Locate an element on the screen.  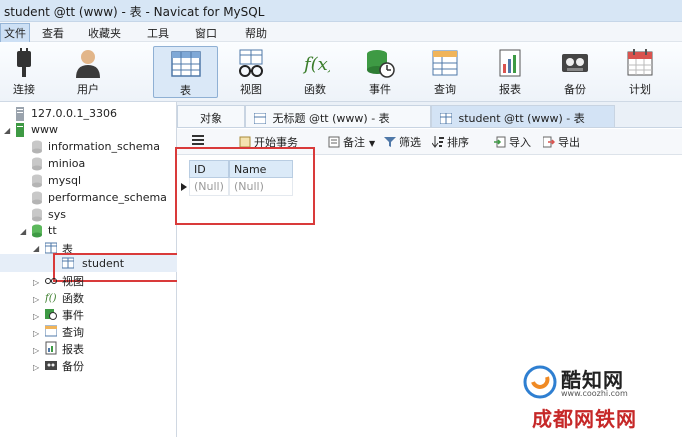
svg-text: f() is located at coordinates (51, 298).